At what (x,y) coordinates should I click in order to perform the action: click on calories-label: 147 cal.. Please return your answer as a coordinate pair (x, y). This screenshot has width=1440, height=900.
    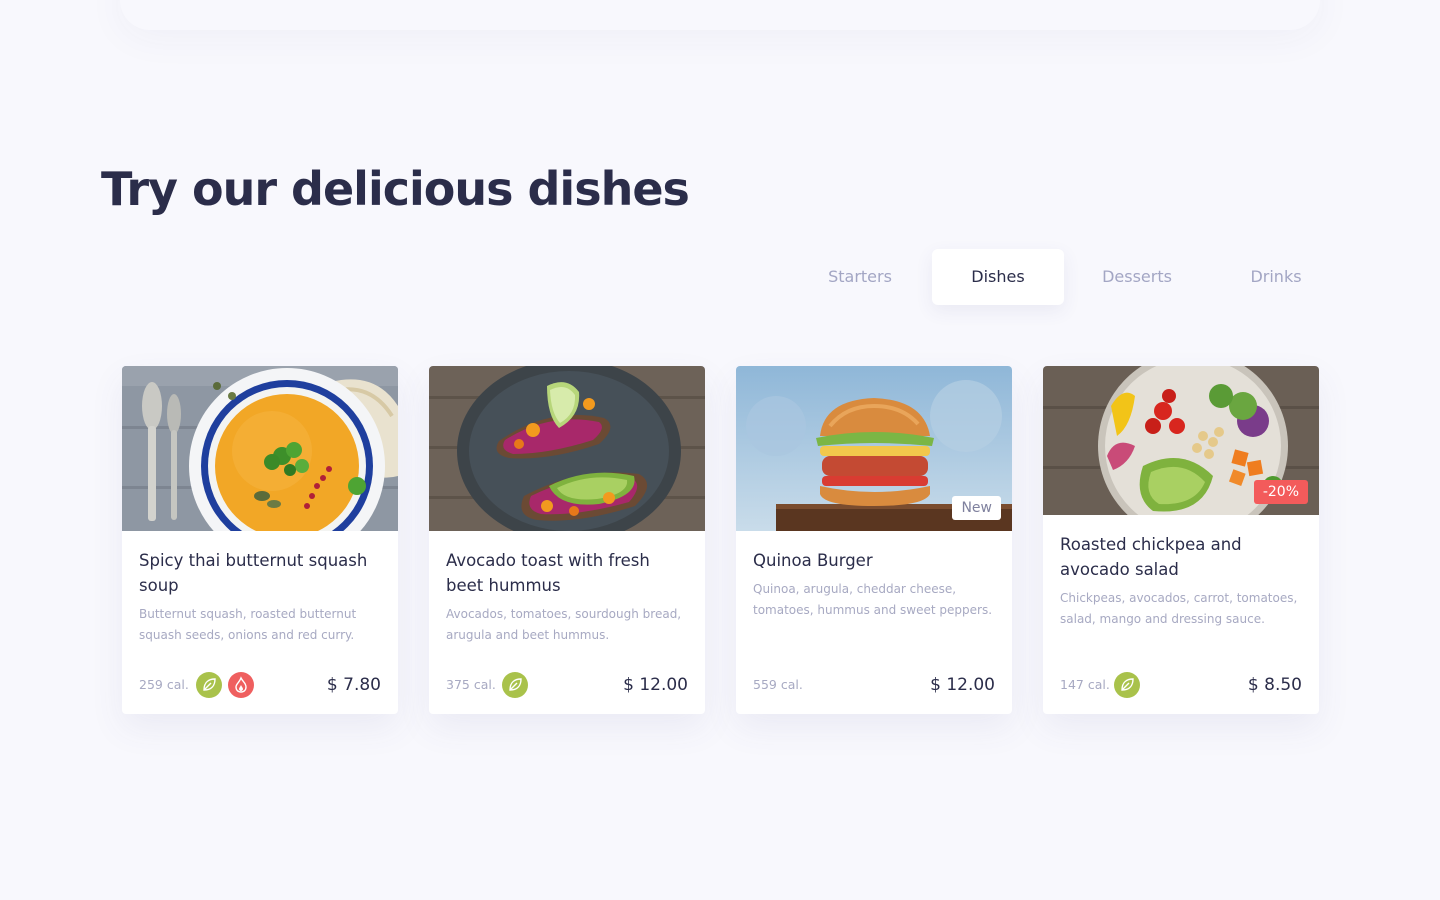
    Looking at the image, I should click on (1085, 684).